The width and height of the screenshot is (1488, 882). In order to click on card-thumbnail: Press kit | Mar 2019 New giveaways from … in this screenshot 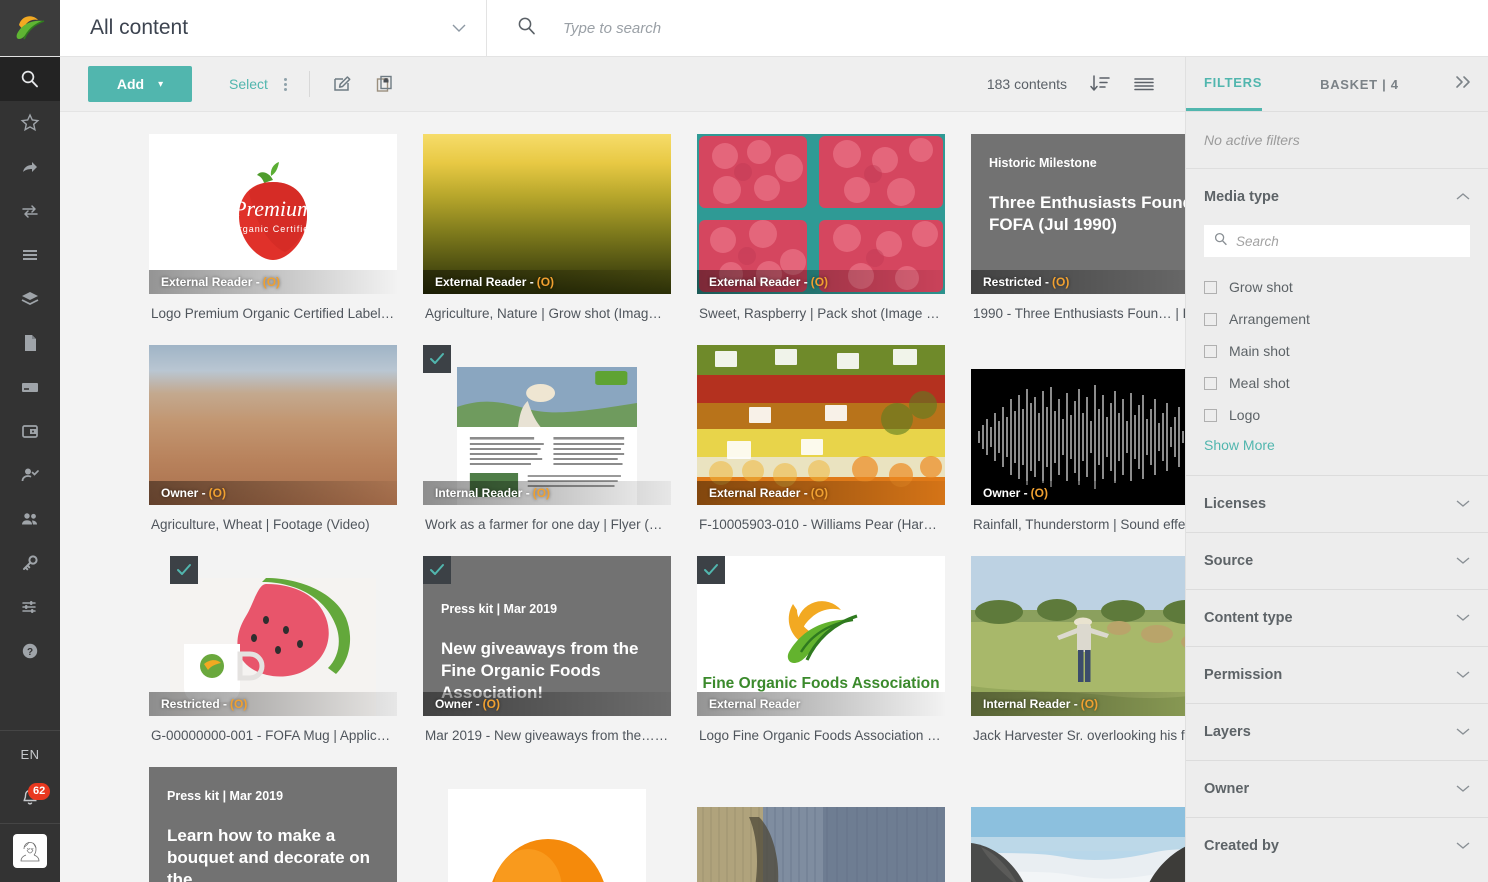, I will do `click(547, 636)`.